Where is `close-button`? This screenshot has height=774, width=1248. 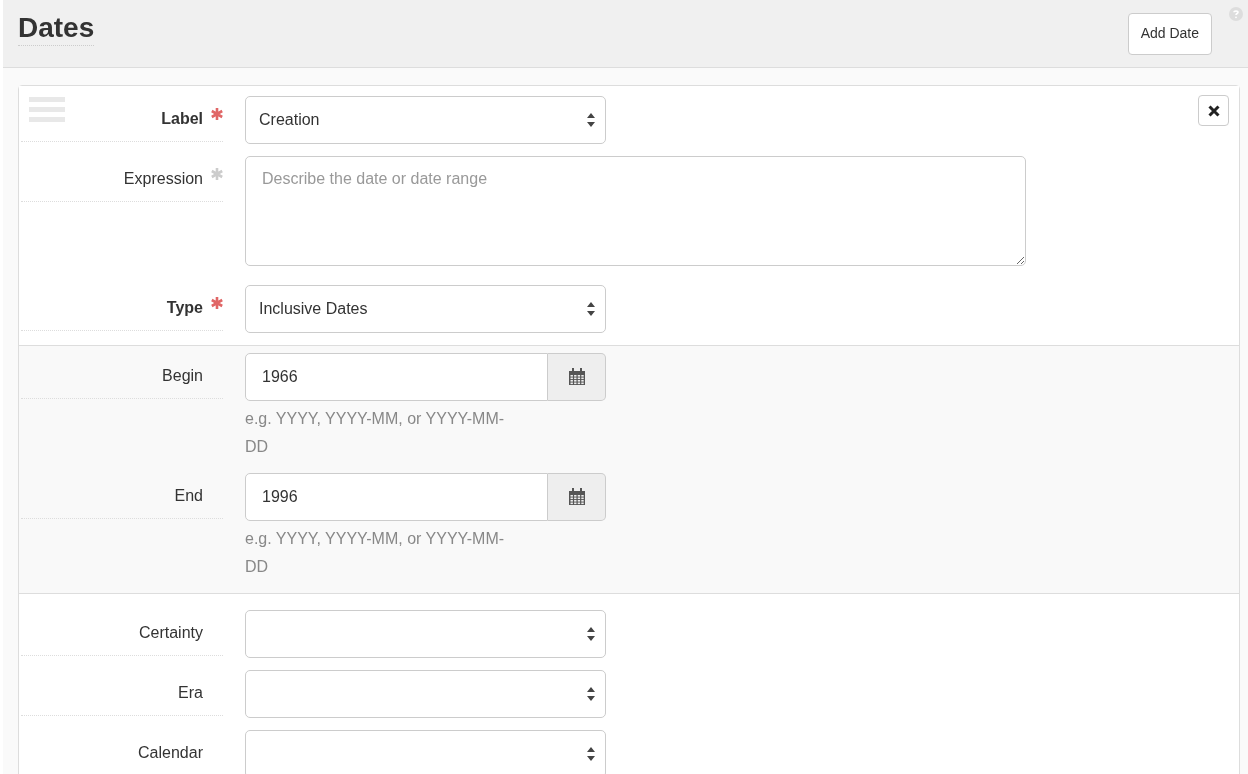 close-button is located at coordinates (1213, 110).